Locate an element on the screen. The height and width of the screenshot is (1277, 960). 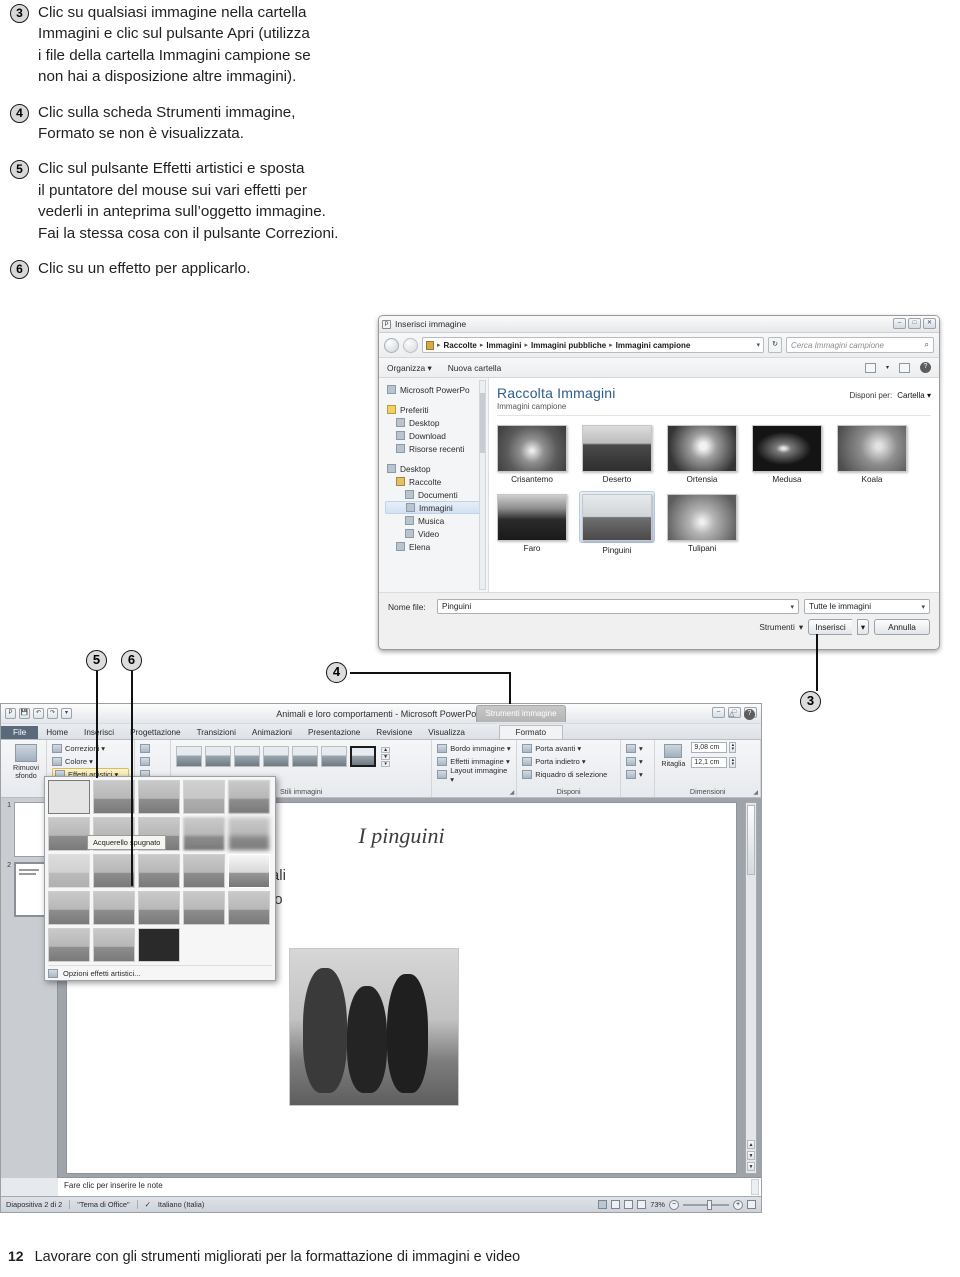
help-icon: ? is located at coordinates (749, 714).